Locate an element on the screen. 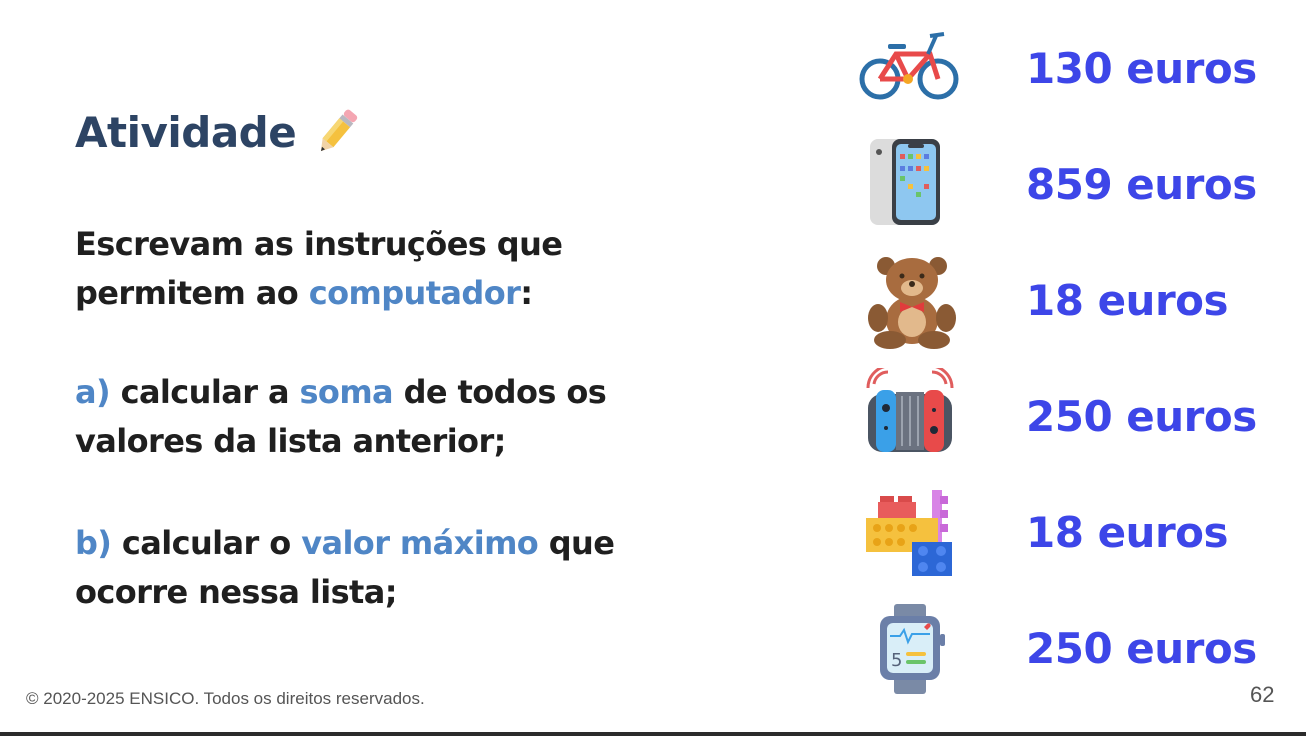 The image size is (1306, 736). slide-title: Atividade is located at coordinates (219, 132).